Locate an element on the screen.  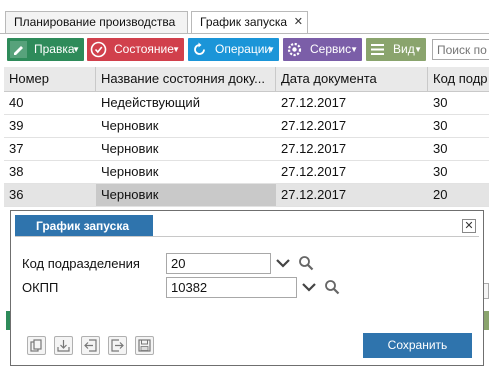
table-row-selected: 36 Черновик 27.12.2017 20 is located at coordinates (246, 195).